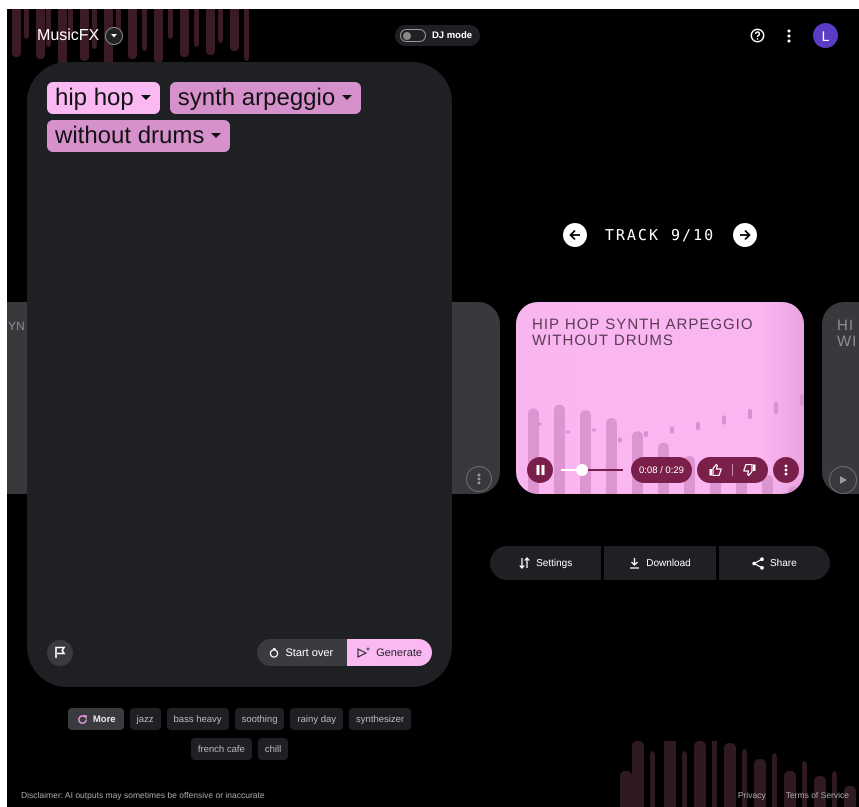  I want to click on track-title: YN, so click(16, 326).